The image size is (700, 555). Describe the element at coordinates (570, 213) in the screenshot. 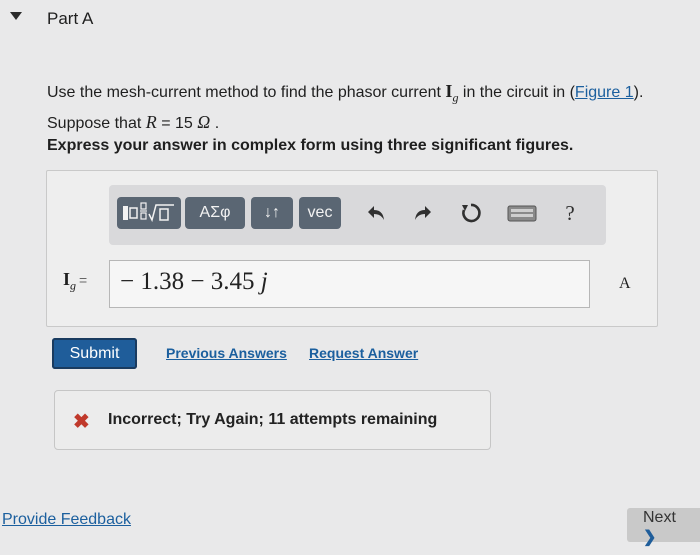

I see `help-icon: ?` at that location.